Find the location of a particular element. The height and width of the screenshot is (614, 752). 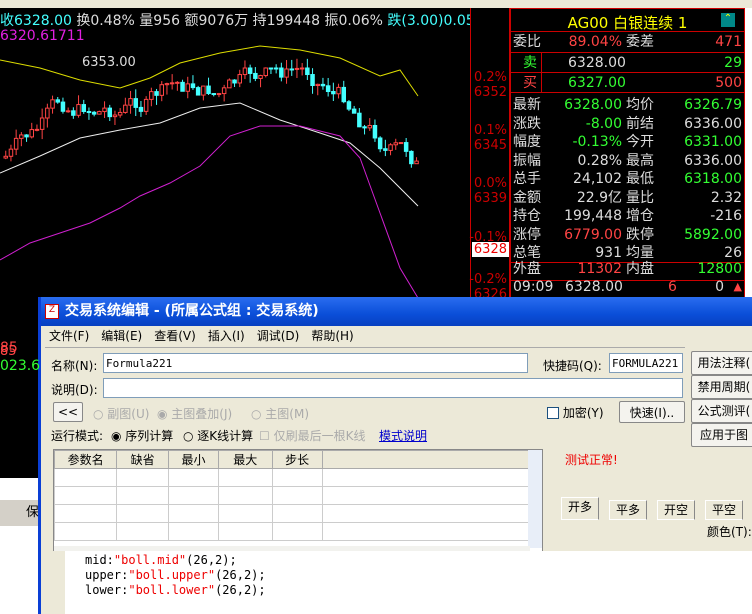

stat-row: 幅度 -0.13% 今开 6331.00 is located at coordinates (627, 142).